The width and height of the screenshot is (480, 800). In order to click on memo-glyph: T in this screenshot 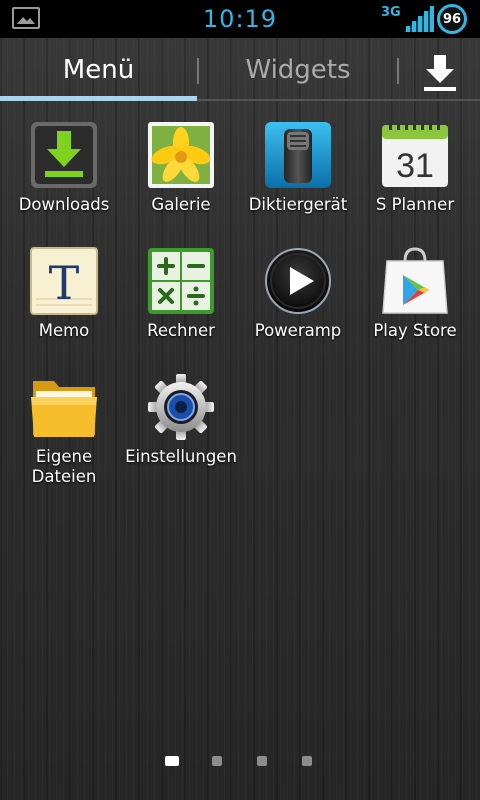, I will do `click(64, 283)`.